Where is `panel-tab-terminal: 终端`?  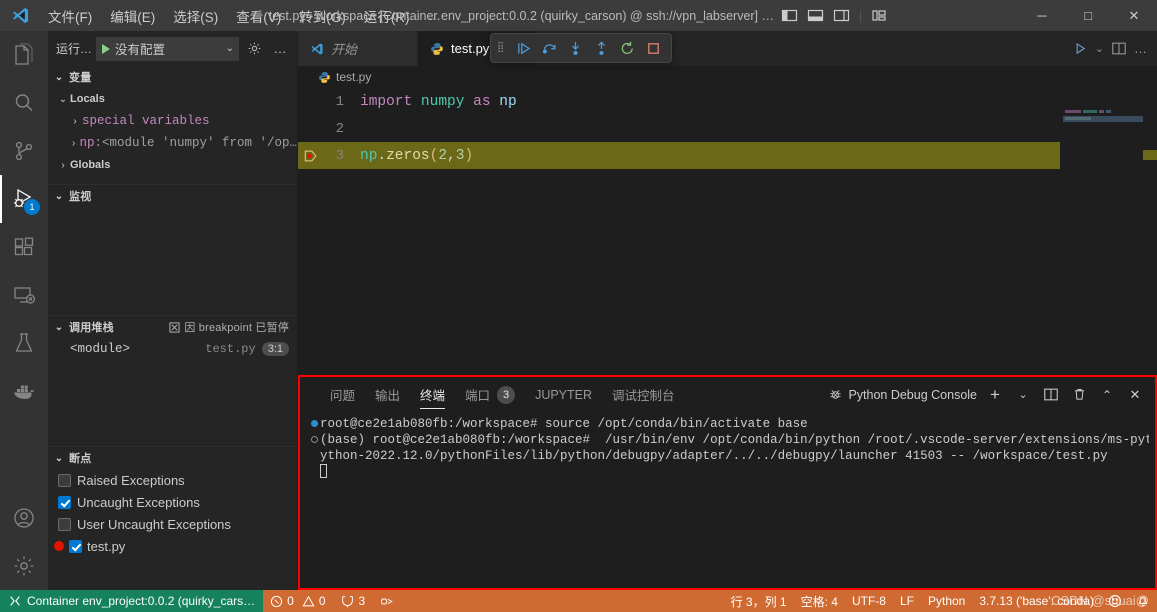 panel-tab-terminal: 终端 is located at coordinates (432, 394).